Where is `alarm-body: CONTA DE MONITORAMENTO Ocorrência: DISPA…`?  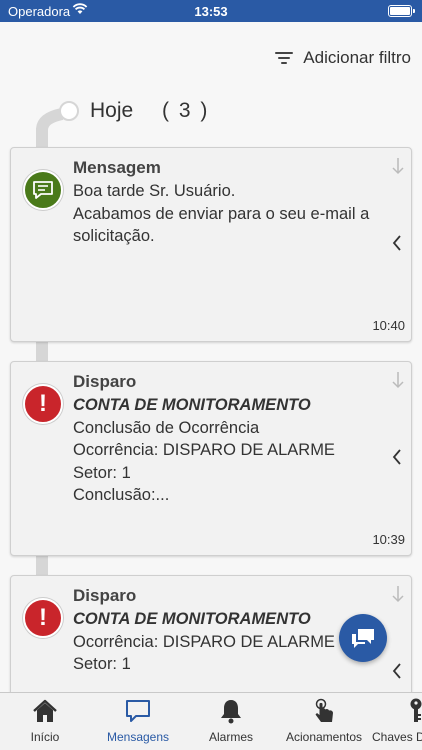
alarm-body: CONTA DE MONITORAMENTO Ocorrência: DISPA… is located at coordinates (222, 642).